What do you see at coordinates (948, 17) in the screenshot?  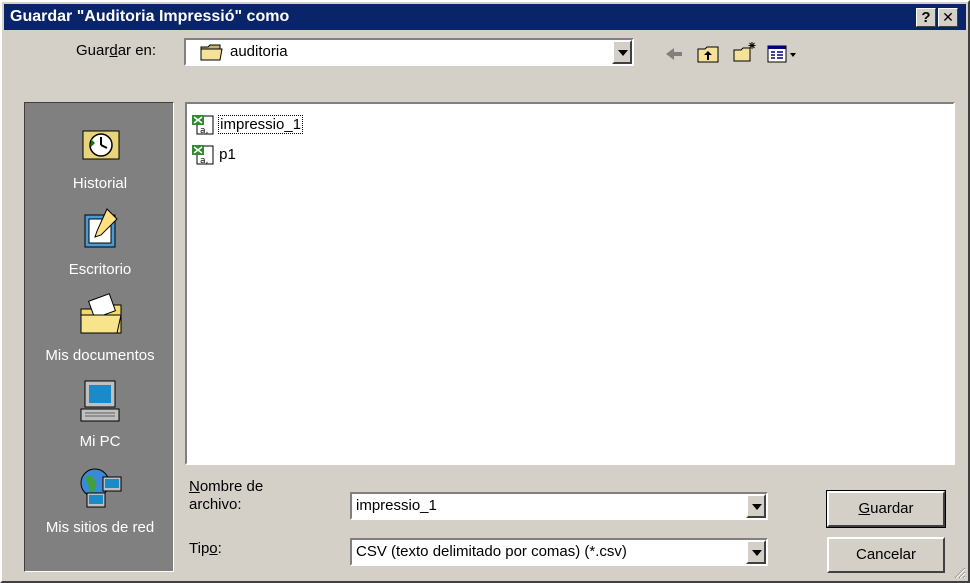 I see `close-button: ✕` at bounding box center [948, 17].